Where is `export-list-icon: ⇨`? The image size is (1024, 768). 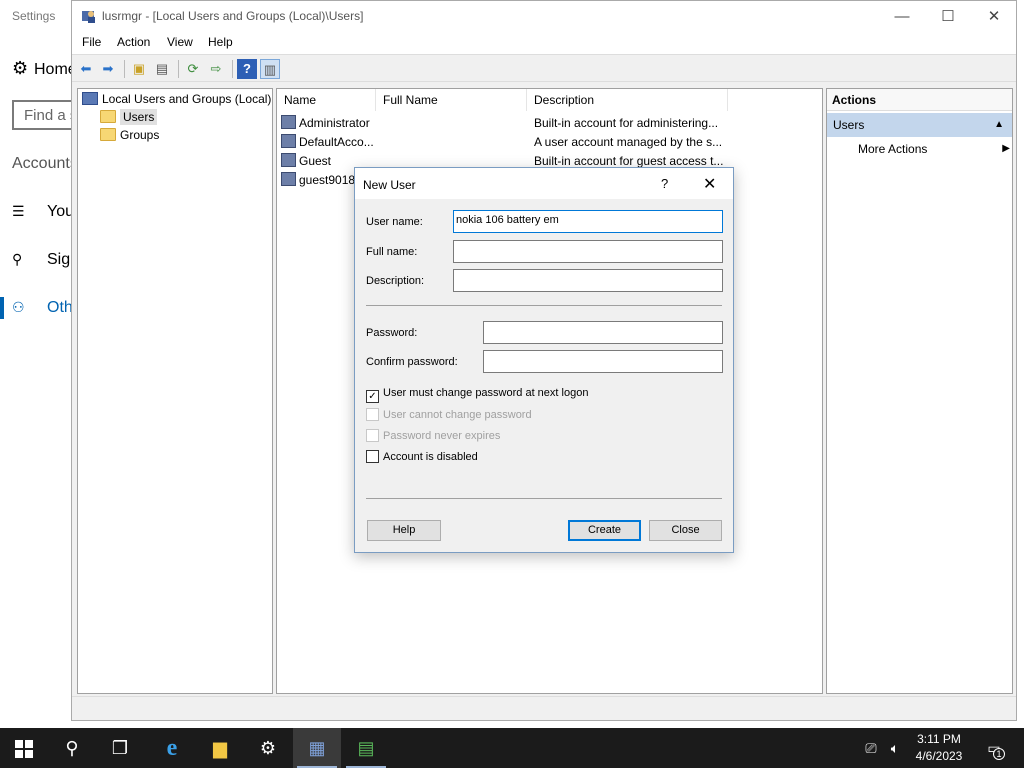 export-list-icon: ⇨ is located at coordinates (216, 69).